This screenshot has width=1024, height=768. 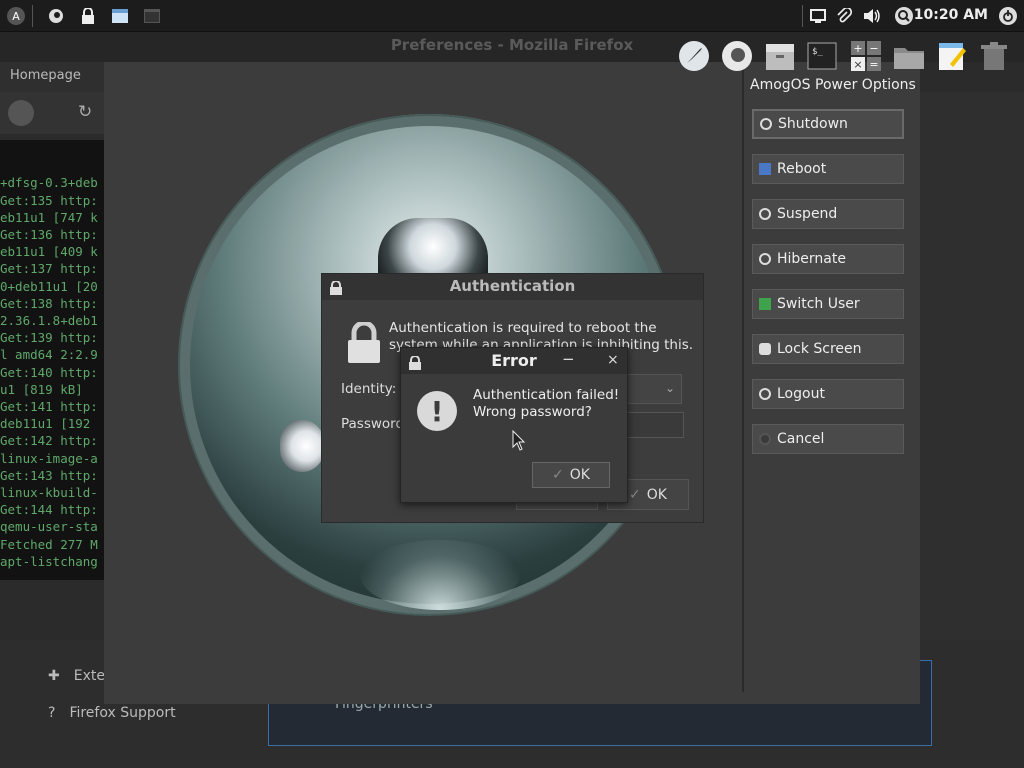 What do you see at coordinates (49, 372) in the screenshot?
I see `terminal-line: Get:140 http:` at bounding box center [49, 372].